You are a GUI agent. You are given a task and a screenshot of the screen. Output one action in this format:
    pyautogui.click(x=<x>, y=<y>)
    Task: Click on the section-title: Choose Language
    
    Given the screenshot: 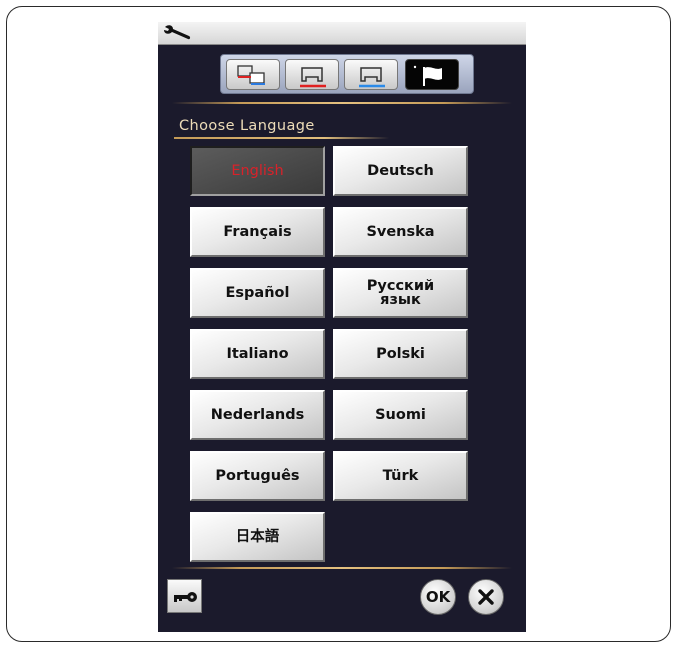 What is the action you would take?
    pyautogui.click(x=247, y=126)
    